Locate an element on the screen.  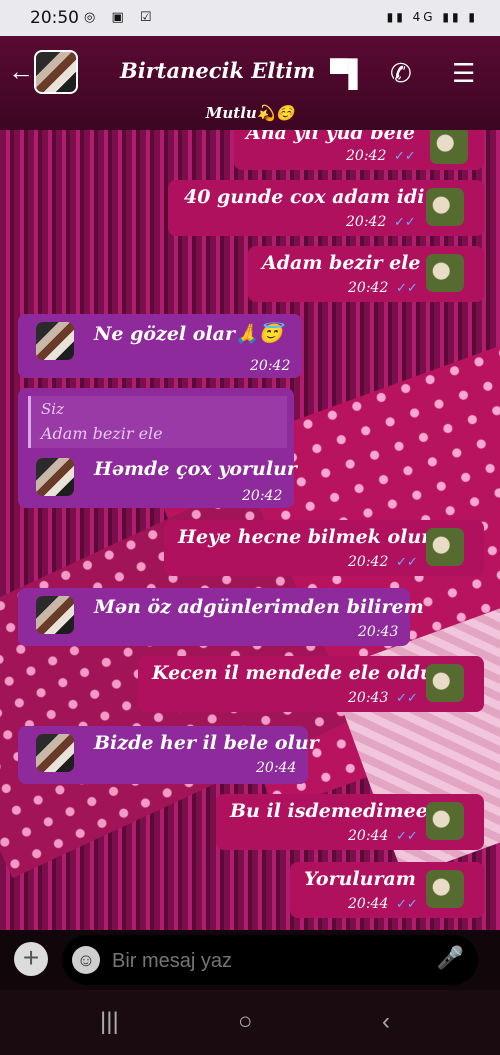
contact-name: Birtanecik Eltim is located at coordinates (217, 70).